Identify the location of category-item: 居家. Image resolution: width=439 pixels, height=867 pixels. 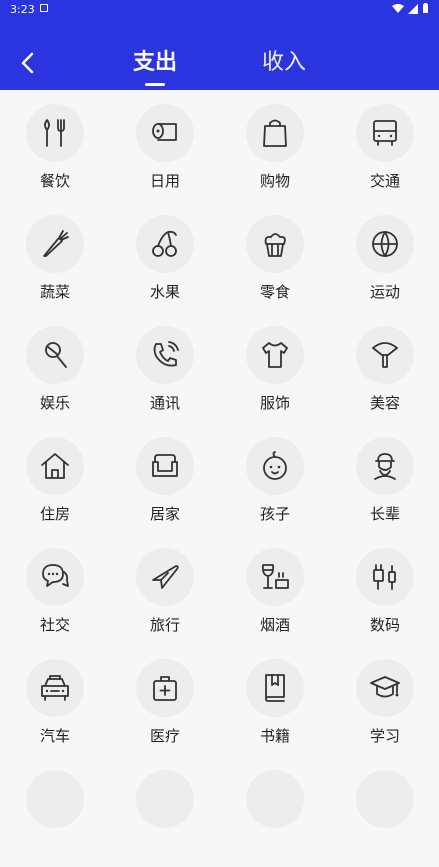
(165, 478).